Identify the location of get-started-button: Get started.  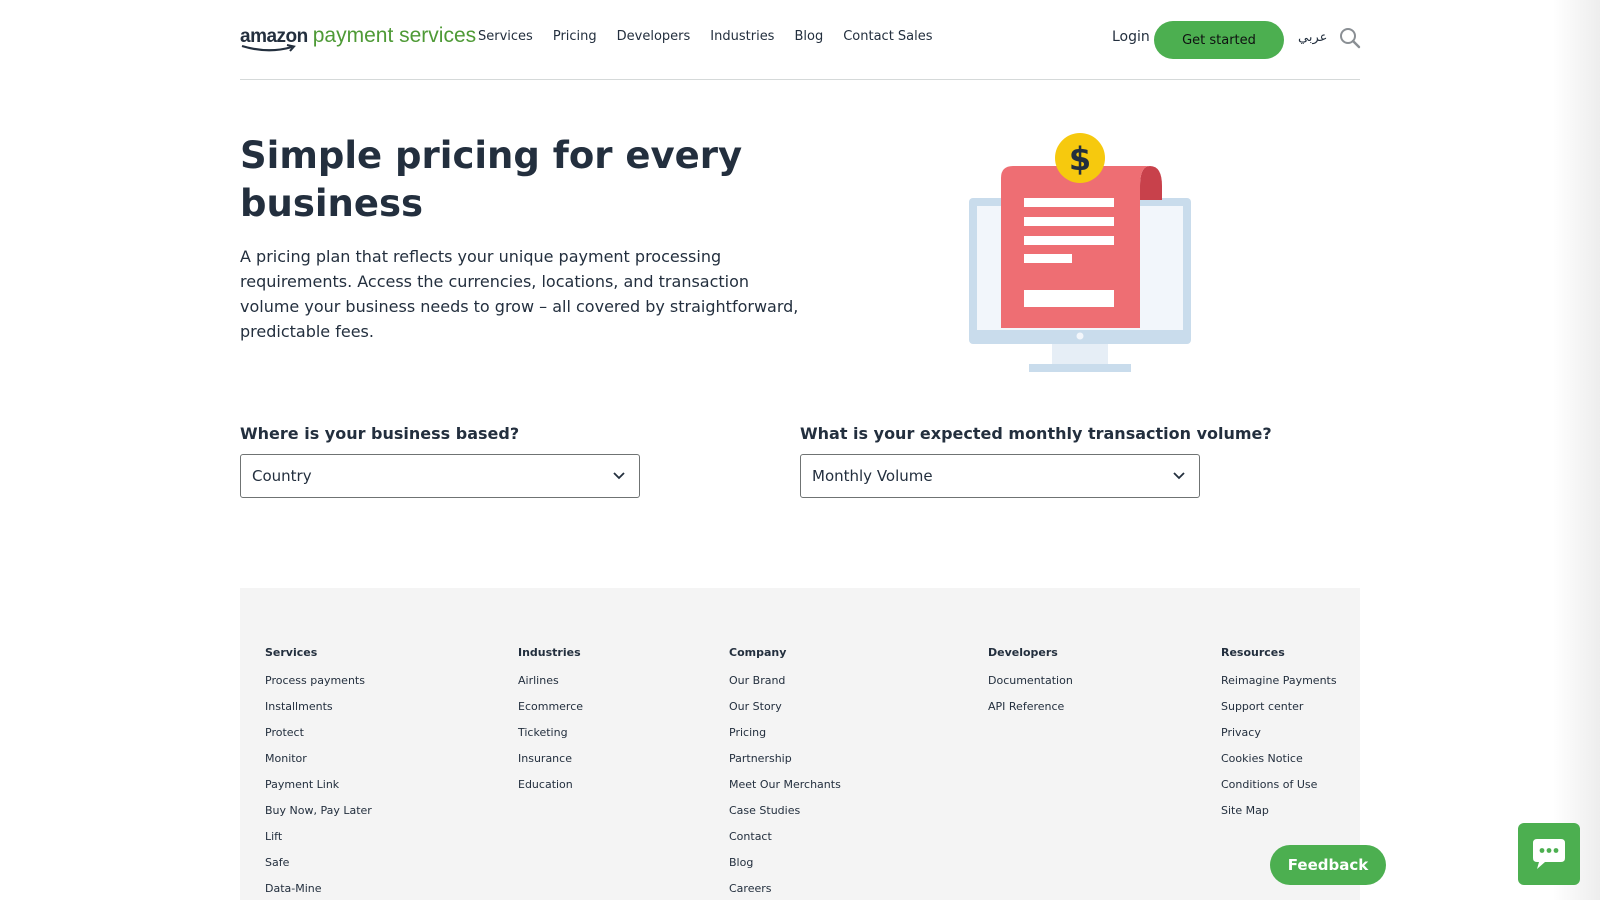
(1219, 40).